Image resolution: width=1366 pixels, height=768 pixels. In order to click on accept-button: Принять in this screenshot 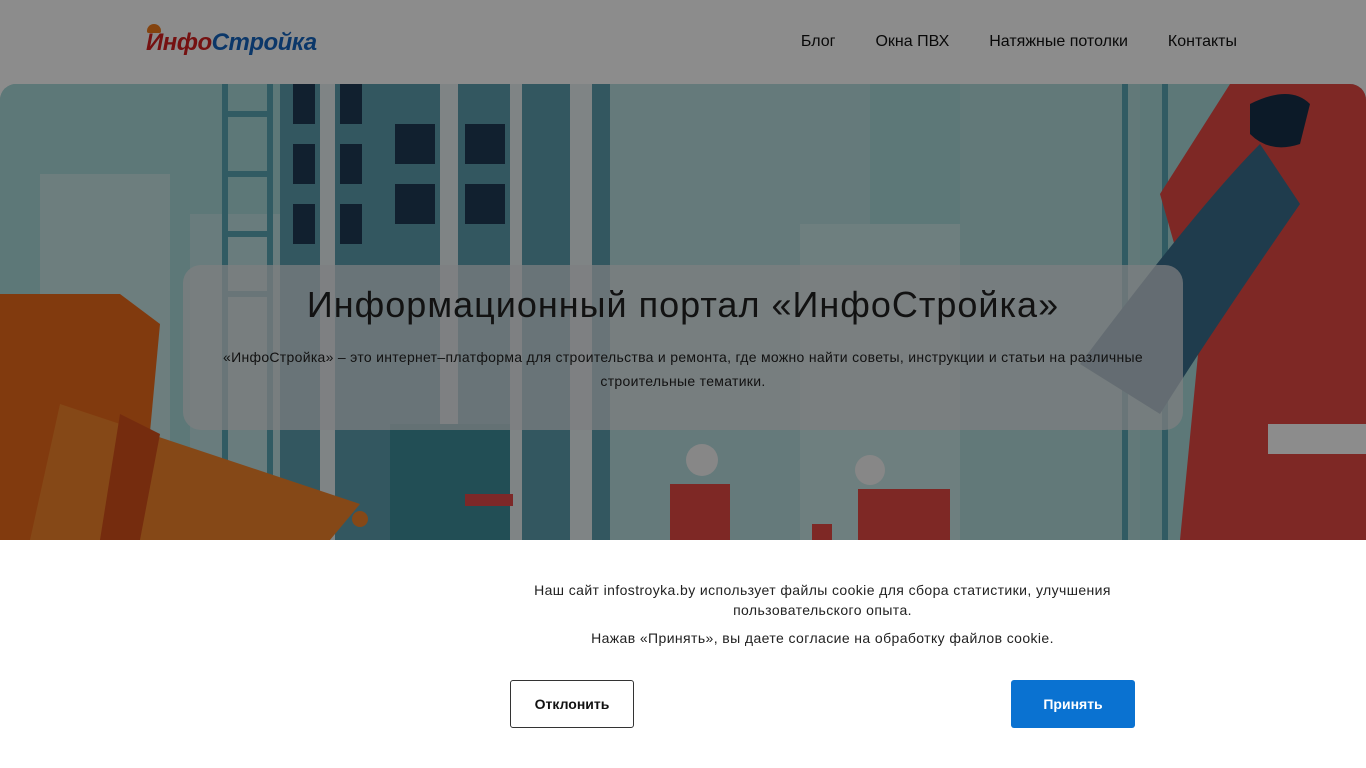, I will do `click(1073, 704)`.